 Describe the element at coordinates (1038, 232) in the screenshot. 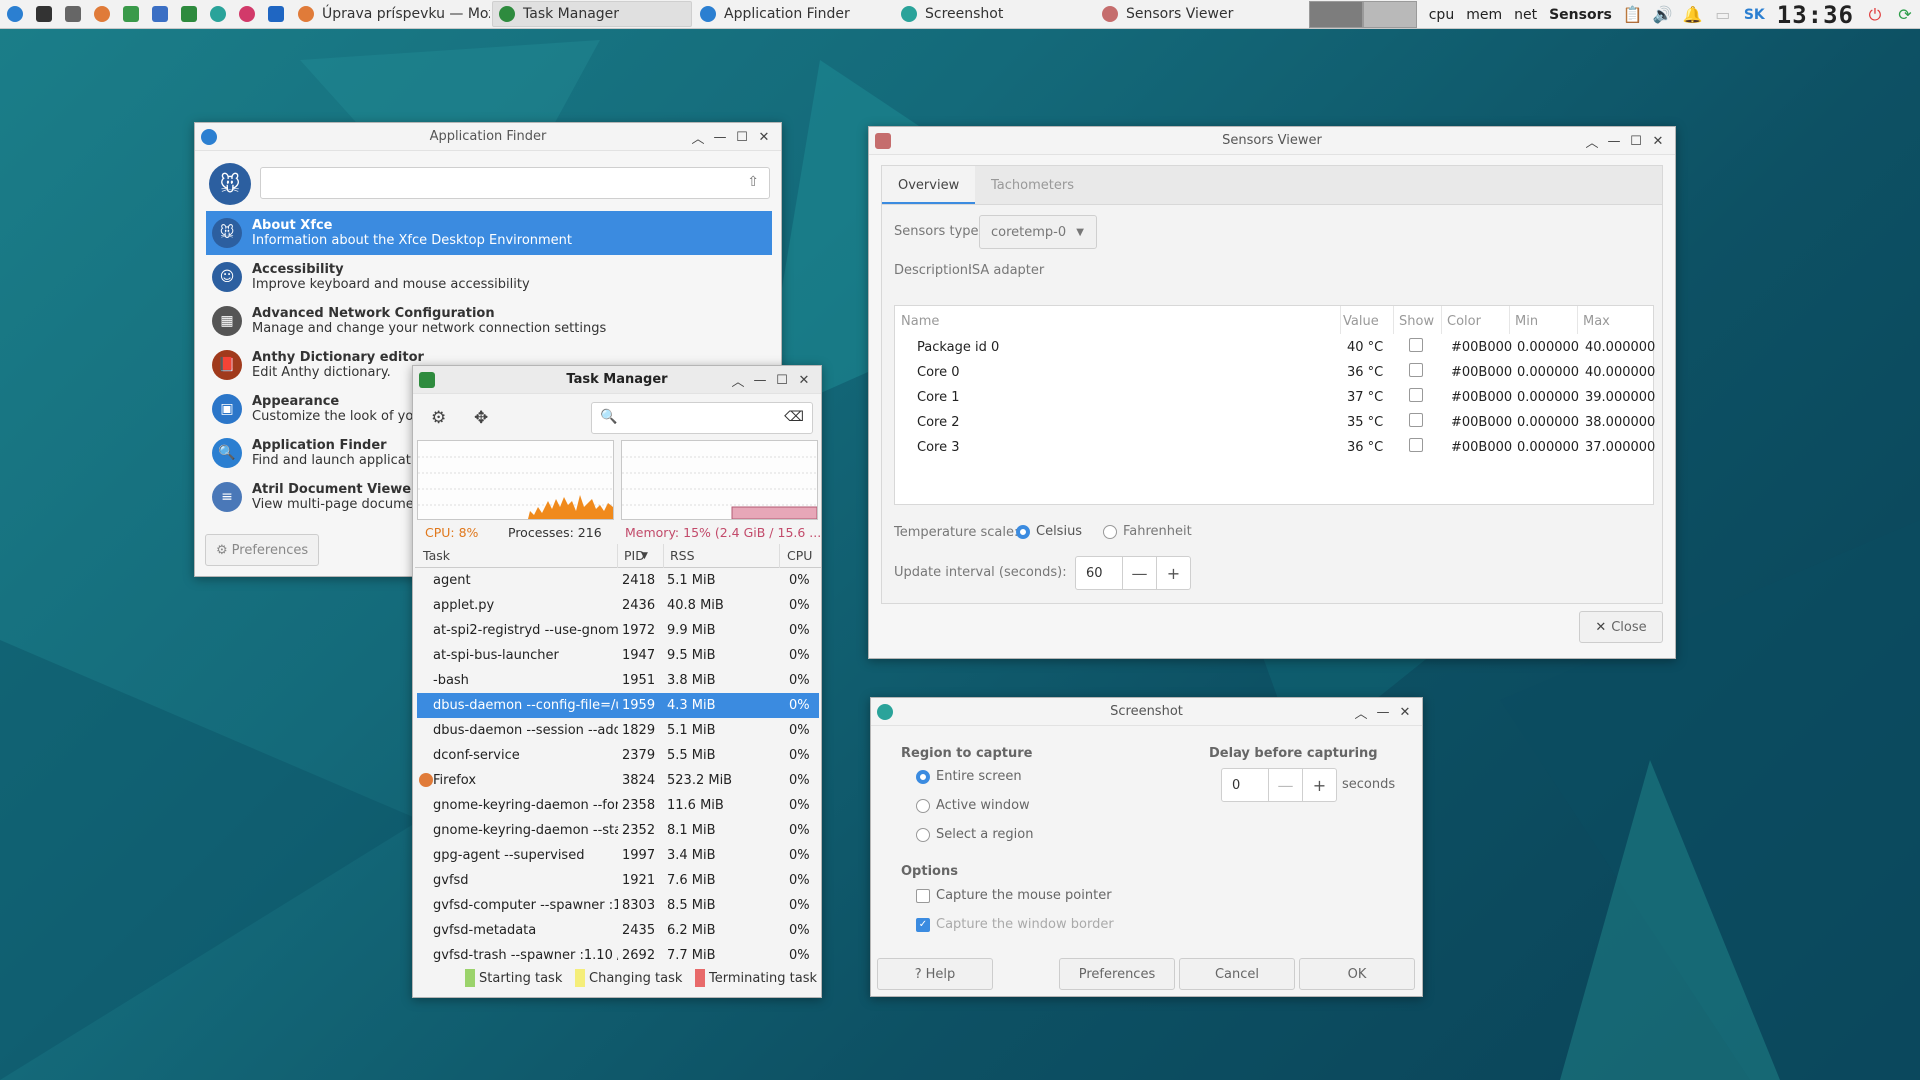

I see `sensors-type-select: coretemp-0 ▼` at that location.